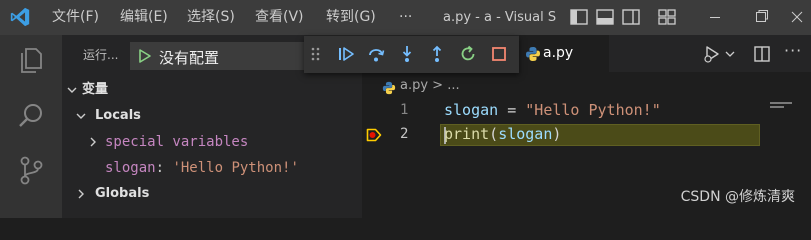 This screenshot has height=240, width=811. I want to click on toggle-secondary-sidebar-icon, so click(631, 17).